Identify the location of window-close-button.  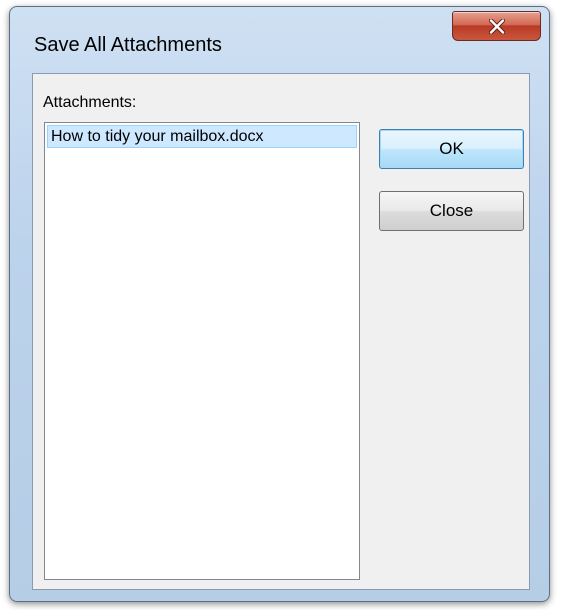
(496, 26).